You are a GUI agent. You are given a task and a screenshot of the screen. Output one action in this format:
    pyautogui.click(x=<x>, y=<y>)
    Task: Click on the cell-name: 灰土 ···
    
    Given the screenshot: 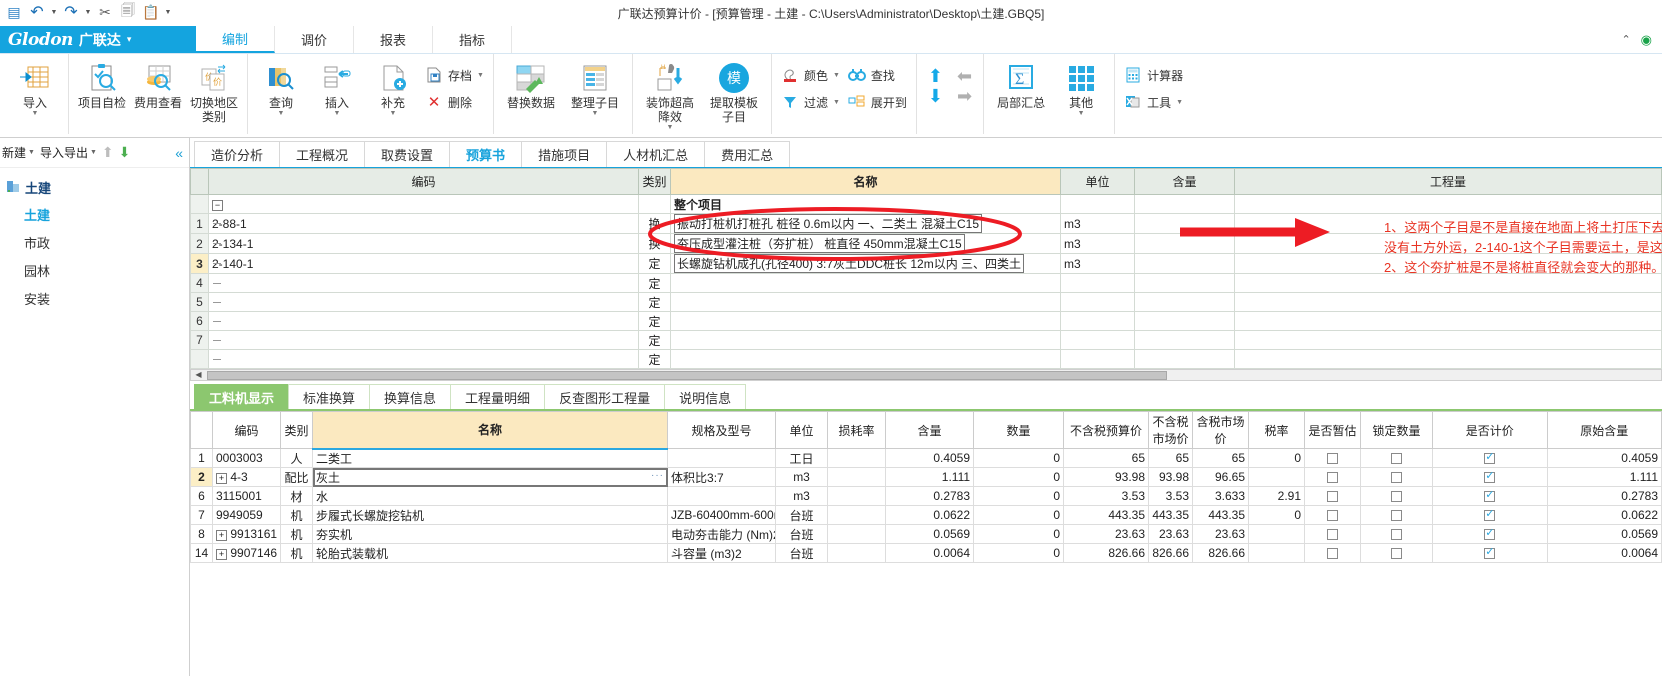 What is the action you would take?
    pyautogui.click(x=490, y=477)
    